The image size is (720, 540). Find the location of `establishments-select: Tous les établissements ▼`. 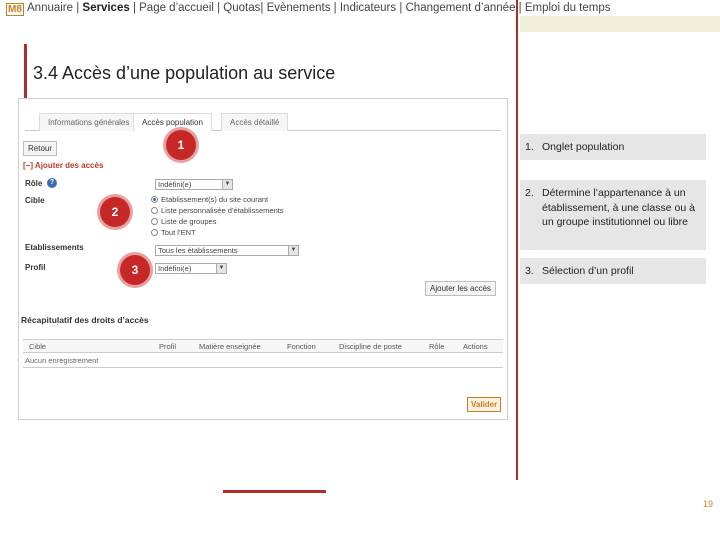

establishments-select: Tous les établissements ▼ is located at coordinates (227, 250).